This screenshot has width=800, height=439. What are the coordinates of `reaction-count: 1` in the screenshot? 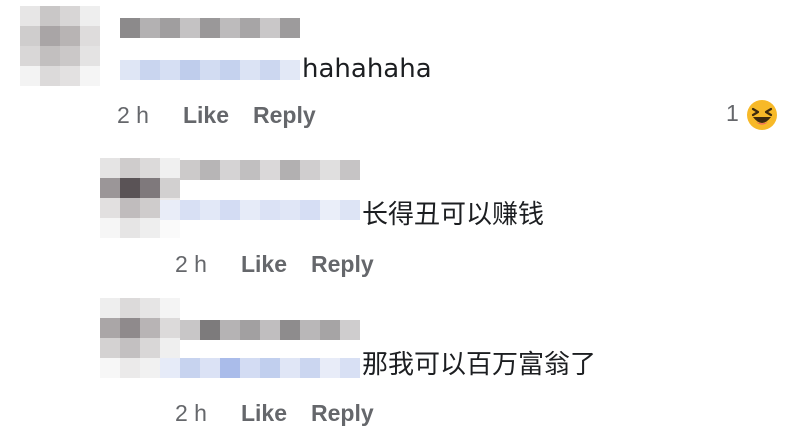 It's located at (732, 112).